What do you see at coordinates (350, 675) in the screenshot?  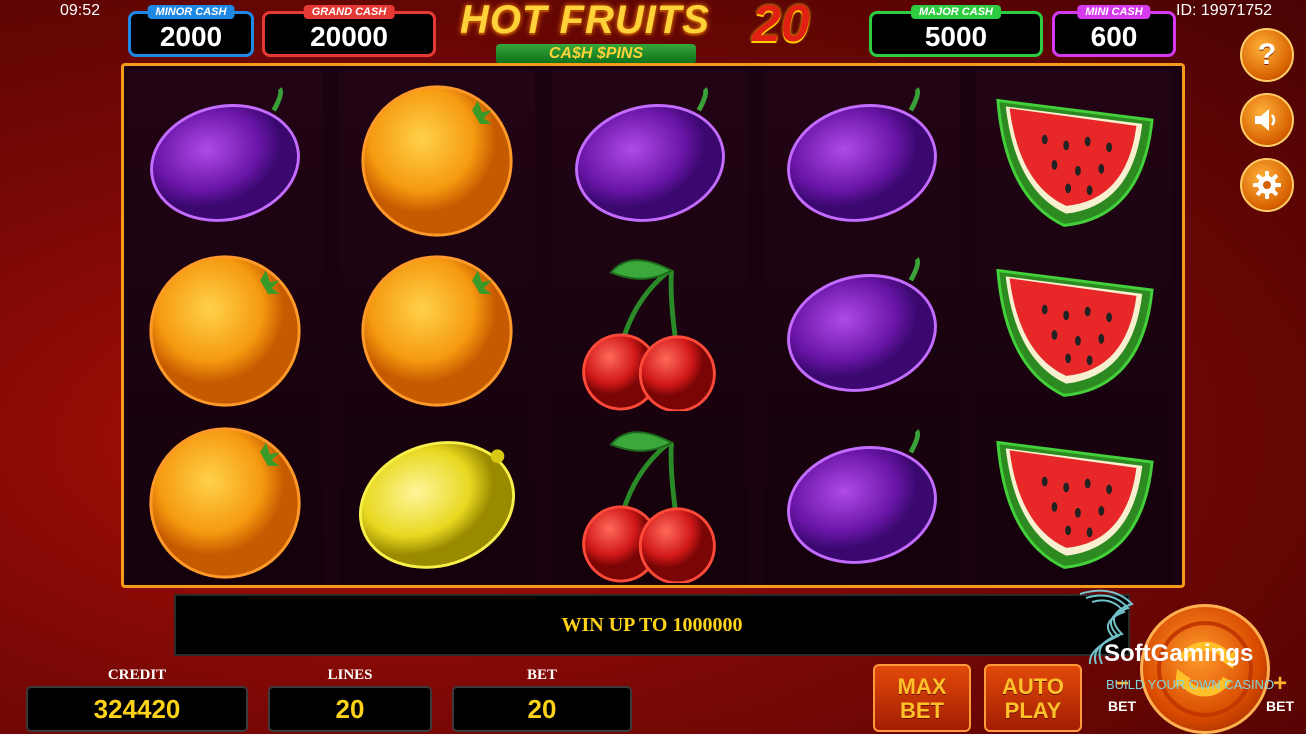 I see `lines-label: LINES` at bounding box center [350, 675].